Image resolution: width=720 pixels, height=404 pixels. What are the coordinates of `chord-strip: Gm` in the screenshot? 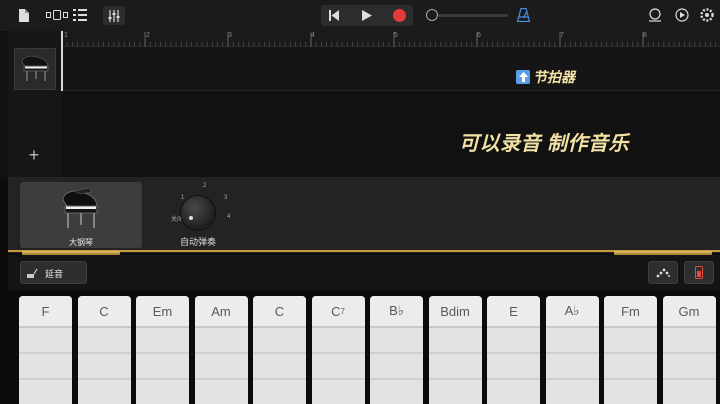 It's located at (689, 350).